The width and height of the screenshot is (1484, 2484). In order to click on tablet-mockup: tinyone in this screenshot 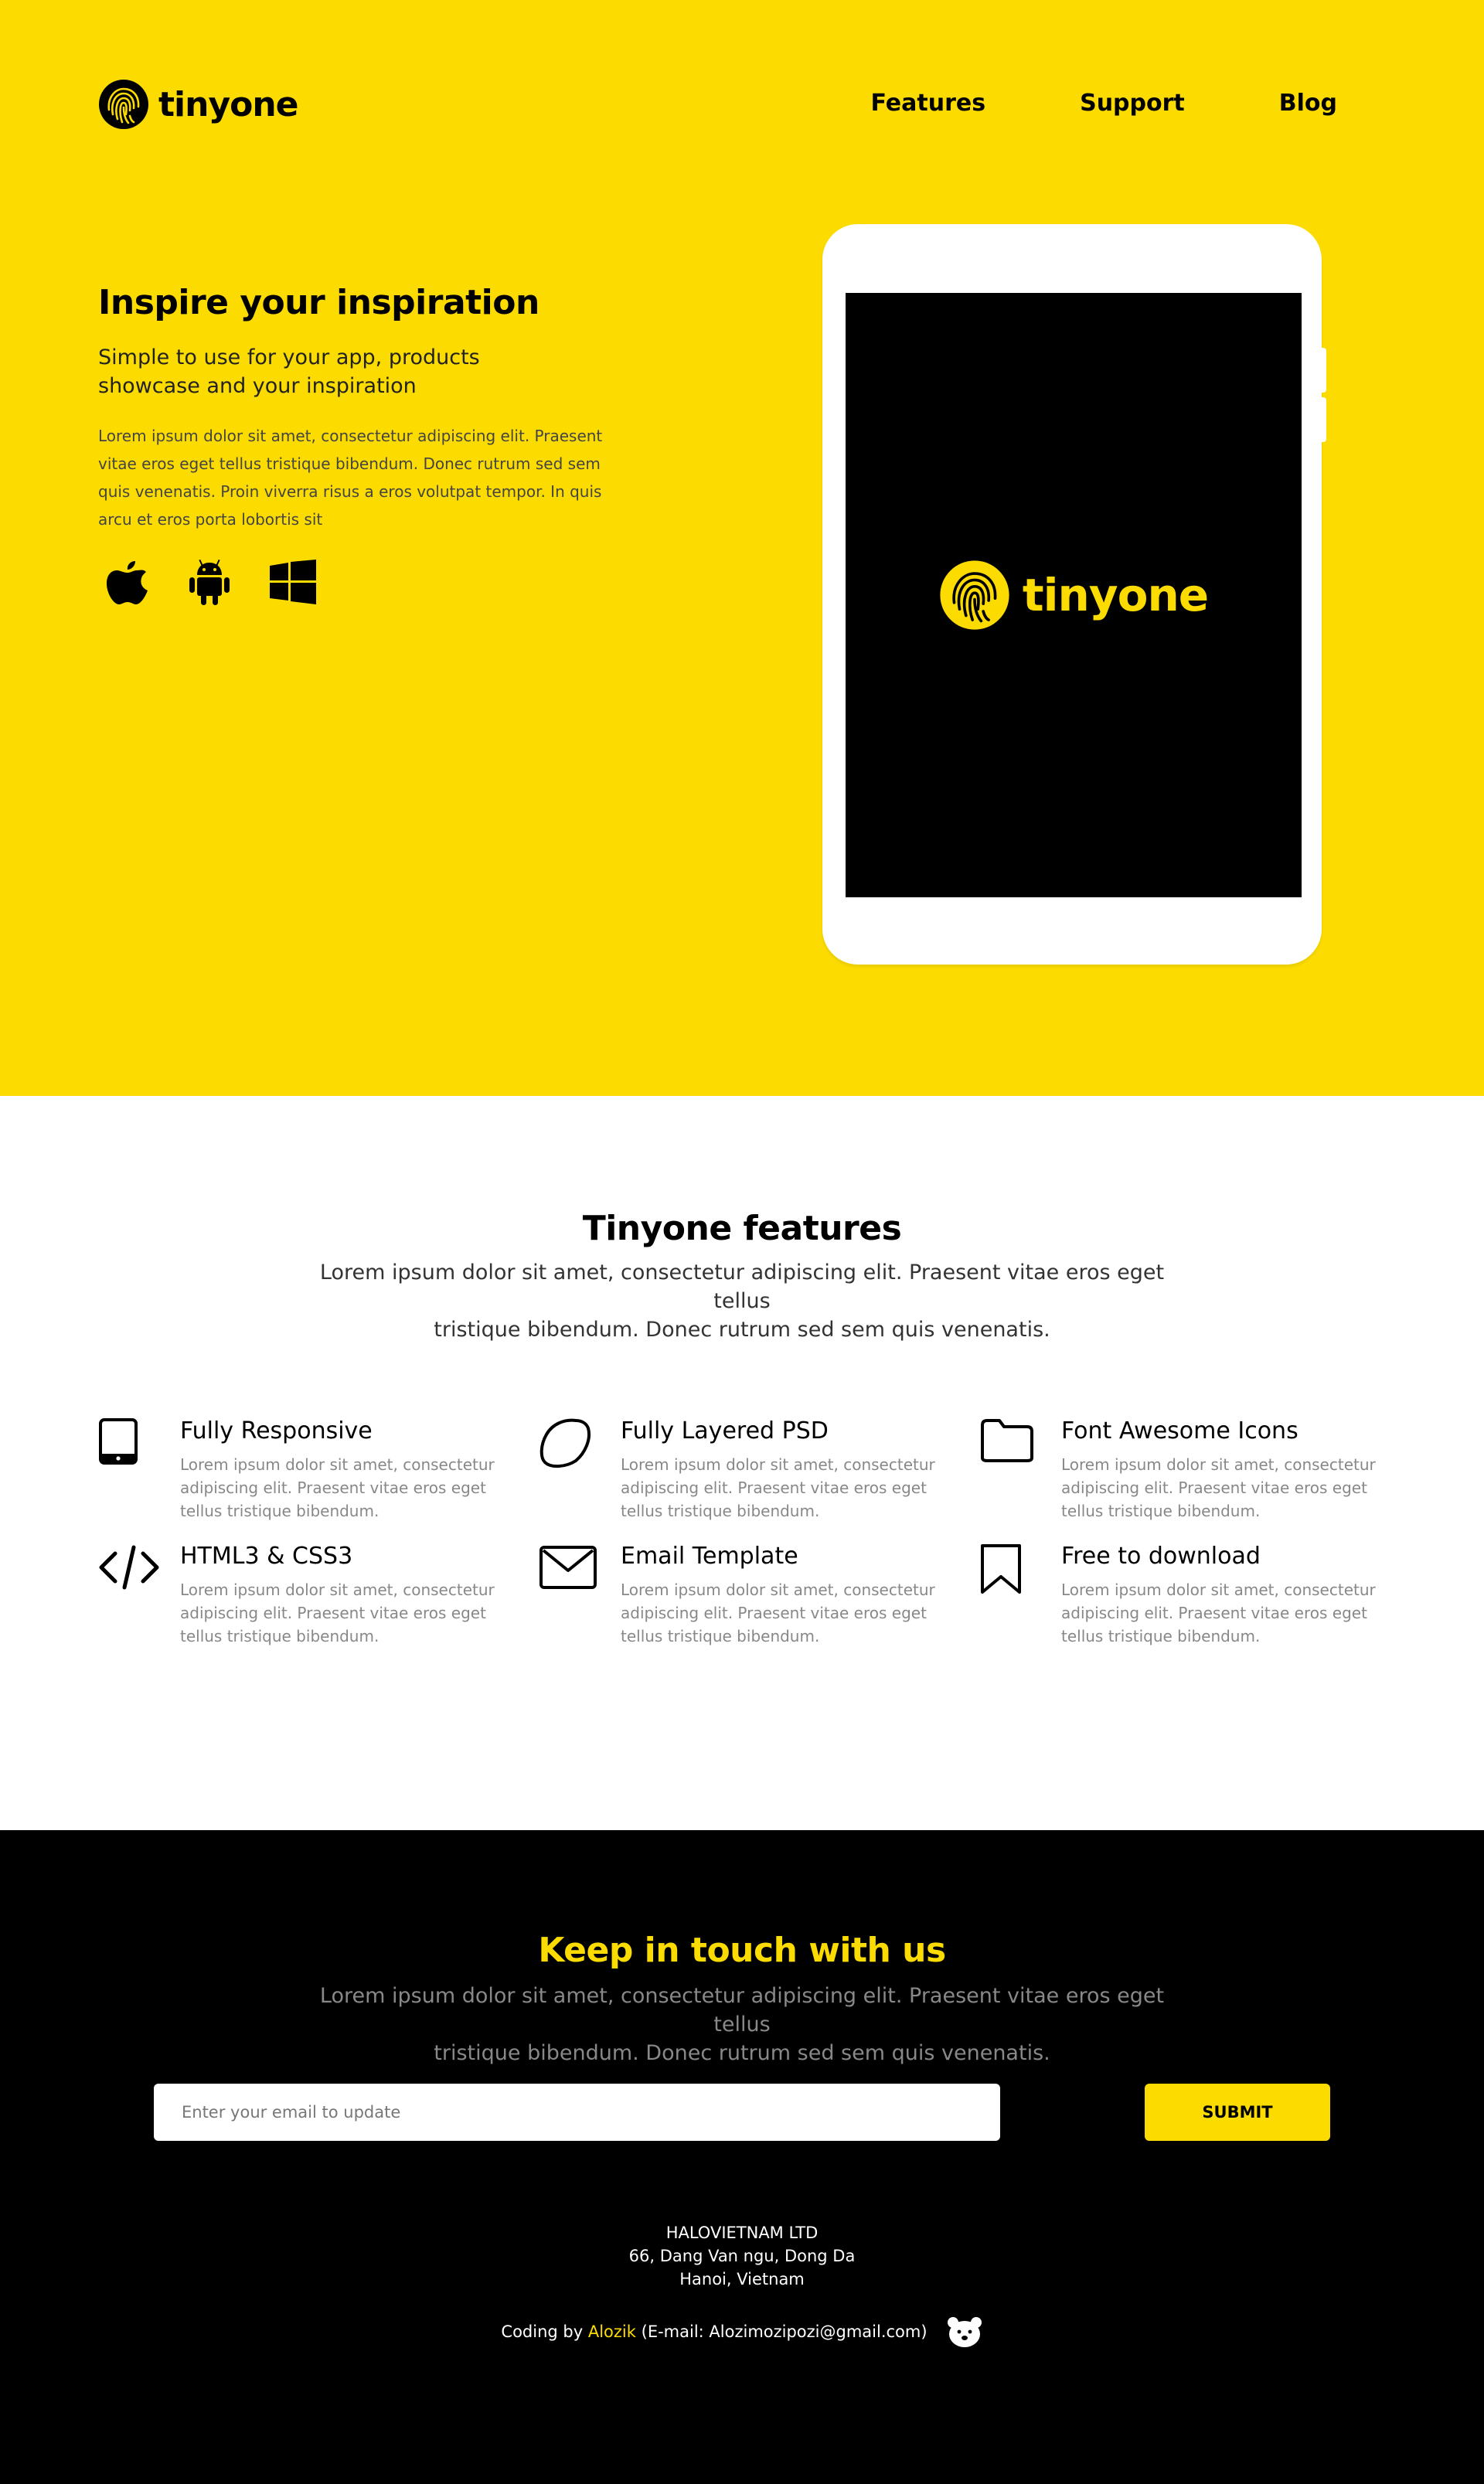, I will do `click(1074, 594)`.